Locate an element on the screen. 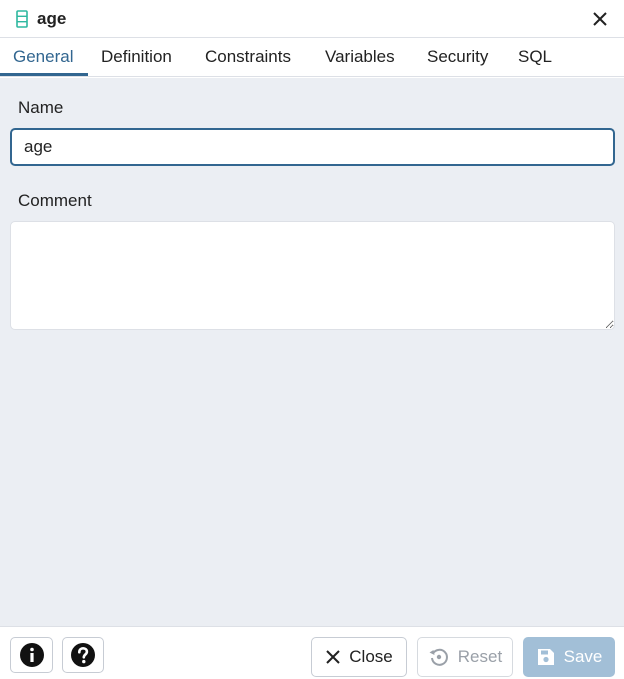 This screenshot has width=624, height=679. tab-sql: SQL is located at coordinates (535, 57).